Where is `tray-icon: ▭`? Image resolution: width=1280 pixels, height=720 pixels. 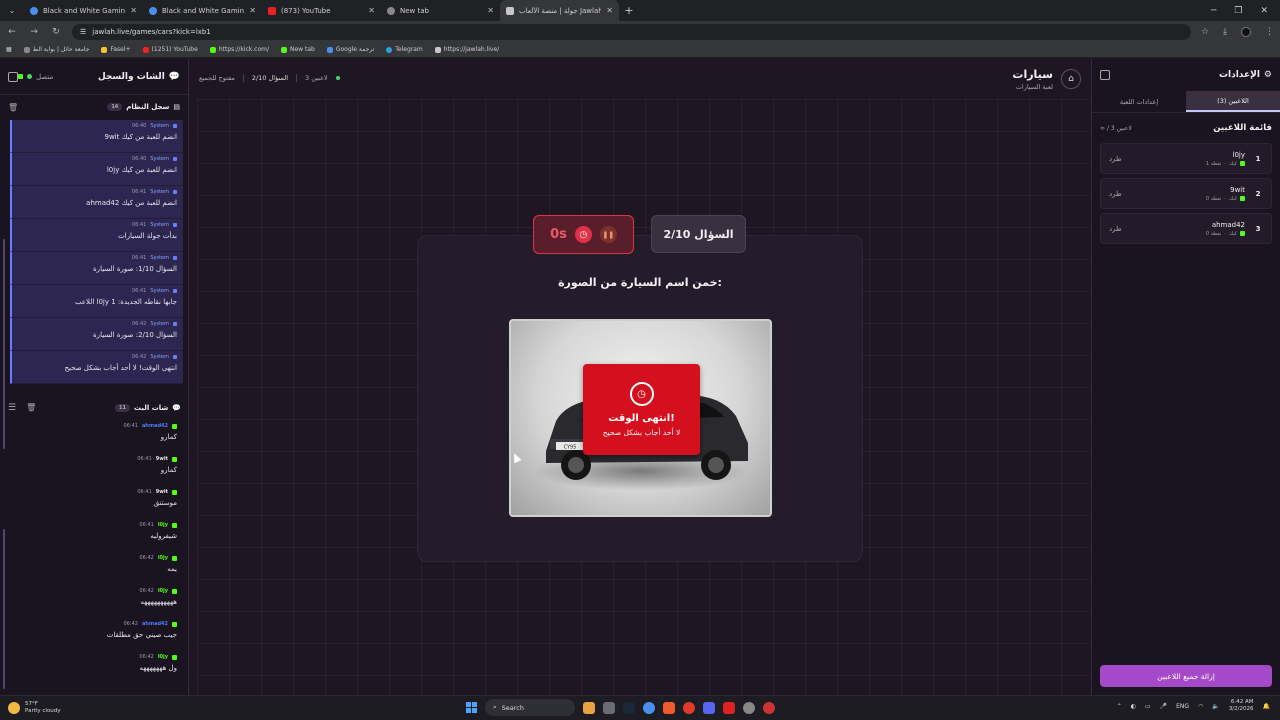 tray-icon: ▭ is located at coordinates (1148, 706).